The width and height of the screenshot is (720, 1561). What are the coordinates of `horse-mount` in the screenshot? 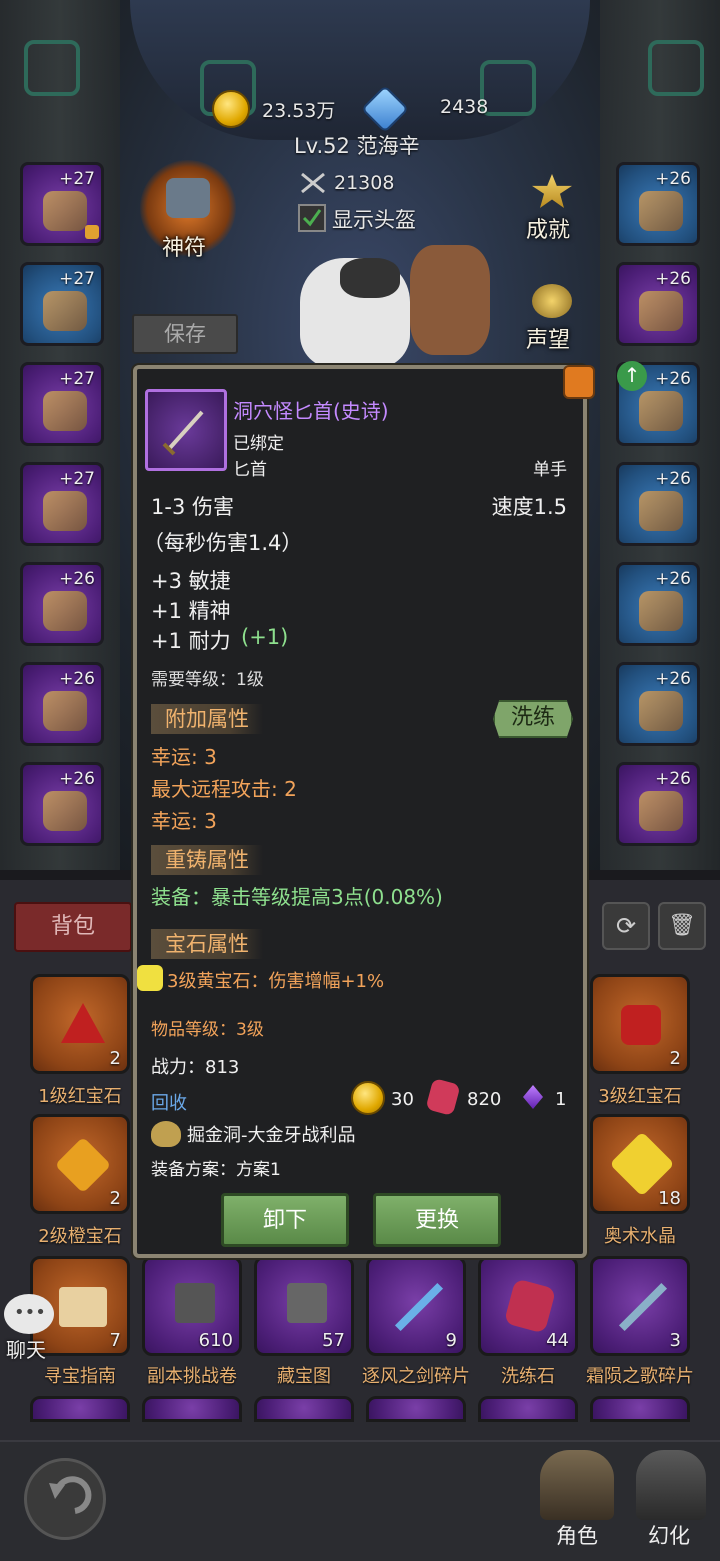 It's located at (450, 300).